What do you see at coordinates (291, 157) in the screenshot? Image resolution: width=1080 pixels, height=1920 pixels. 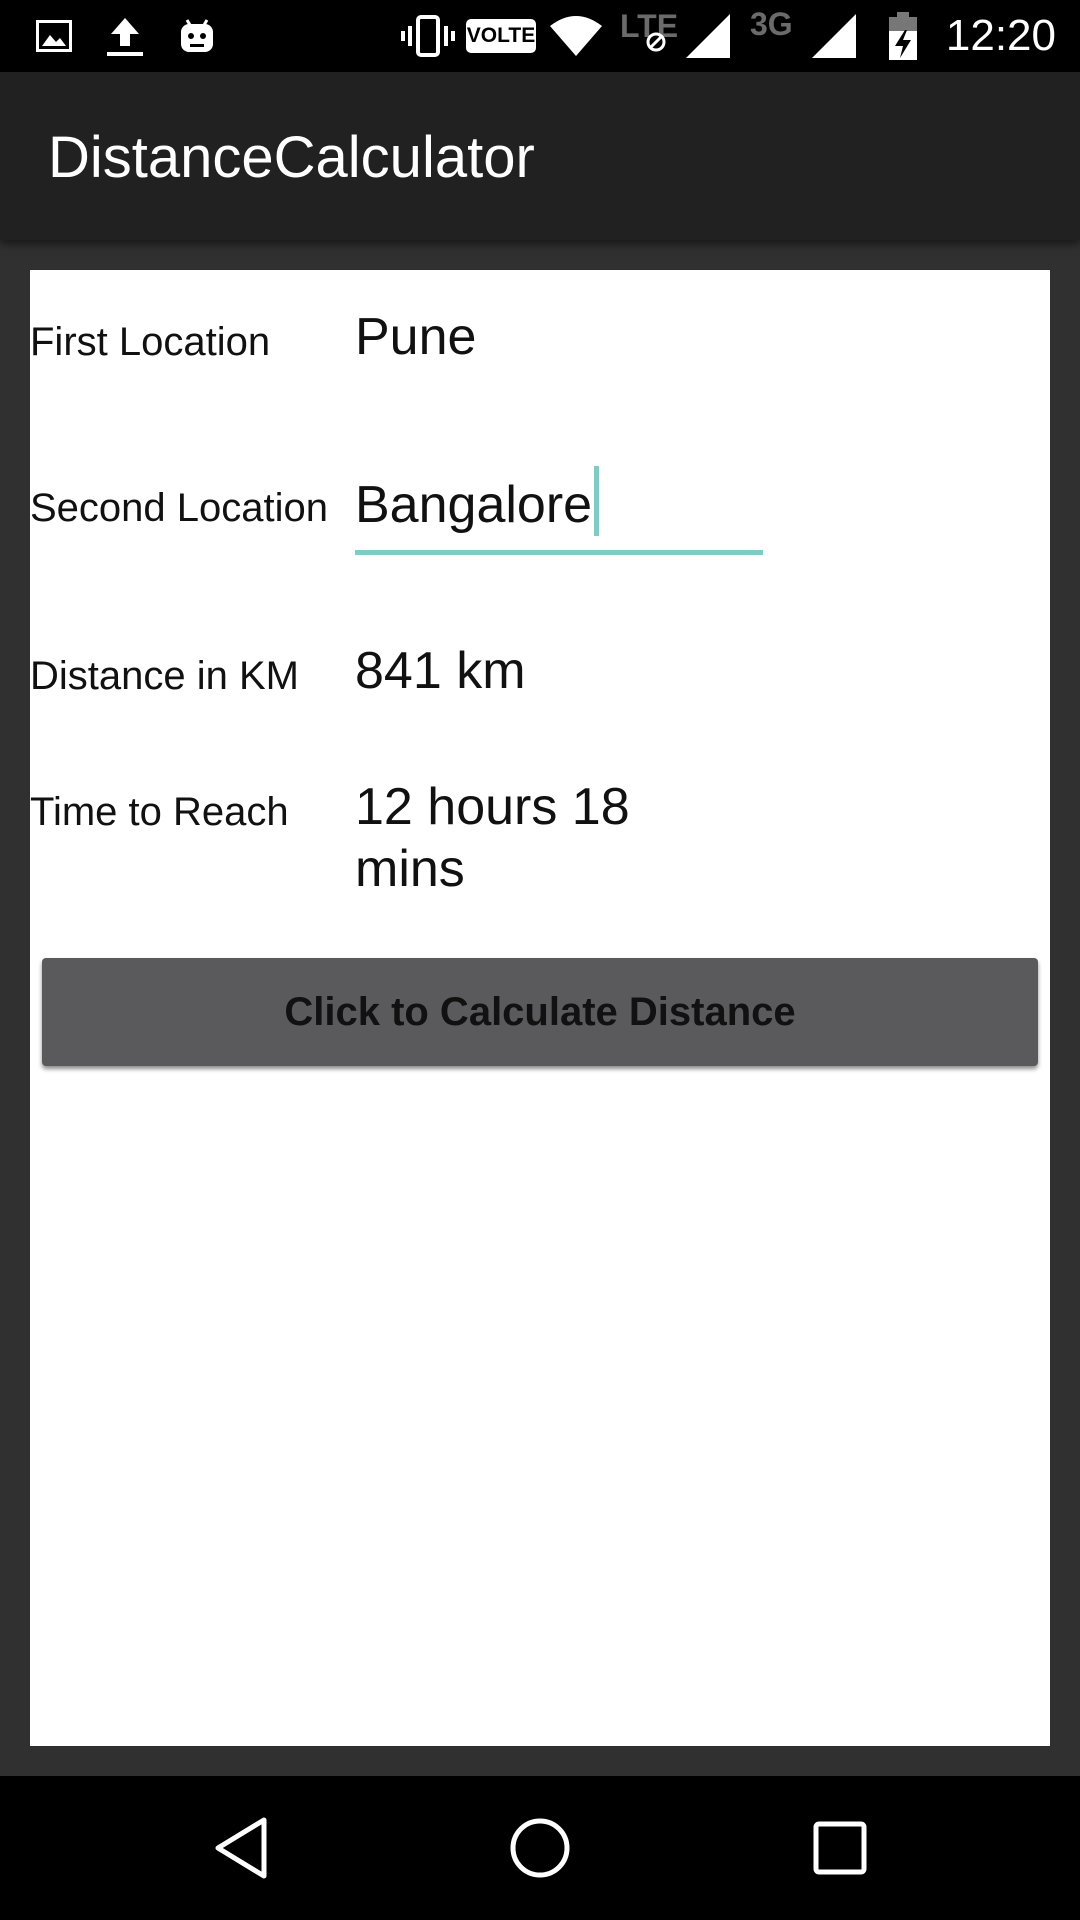 I see `app-title: DistanceCalculator` at bounding box center [291, 157].